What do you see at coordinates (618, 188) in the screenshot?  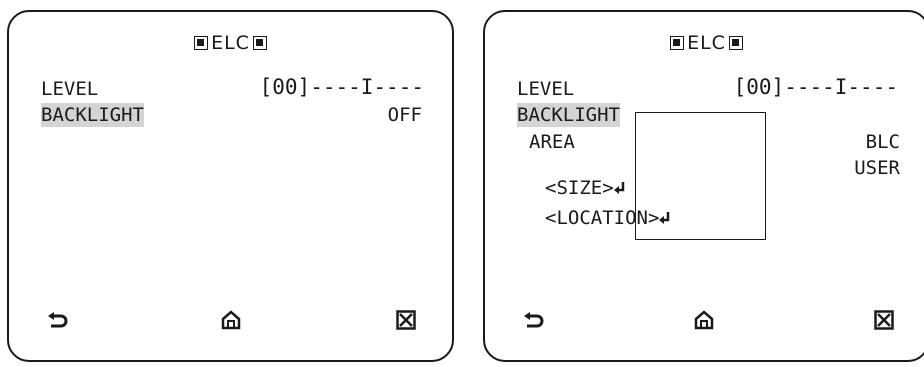 I see `enter-icon` at bounding box center [618, 188].